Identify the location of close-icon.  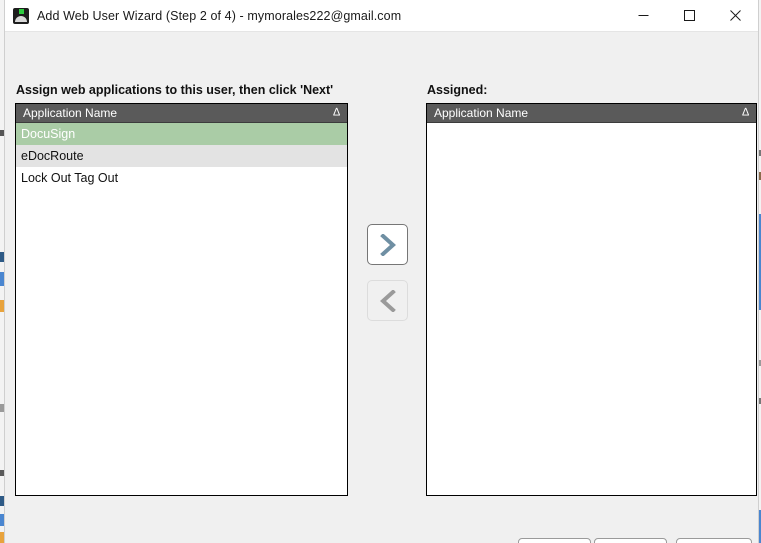
(735, 15).